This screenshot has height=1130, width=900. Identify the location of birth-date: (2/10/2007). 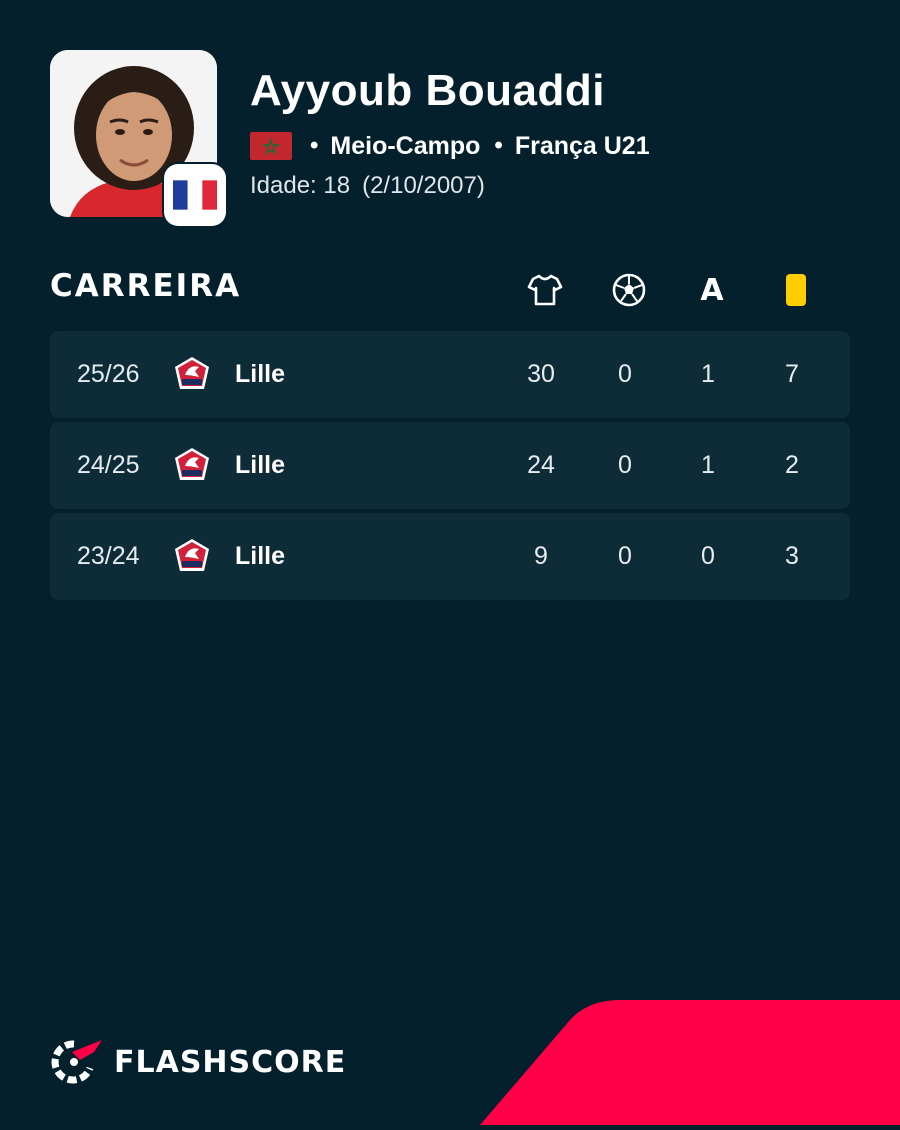
(423, 185).